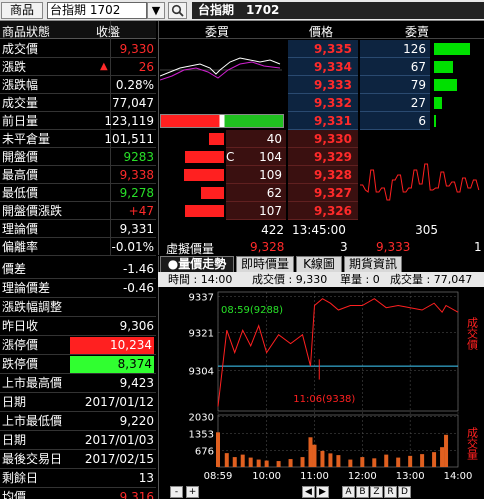 This screenshot has width=484, height=499. What do you see at coordinates (192, 492) in the screenshot?
I see `chart-control-button: +` at bounding box center [192, 492].